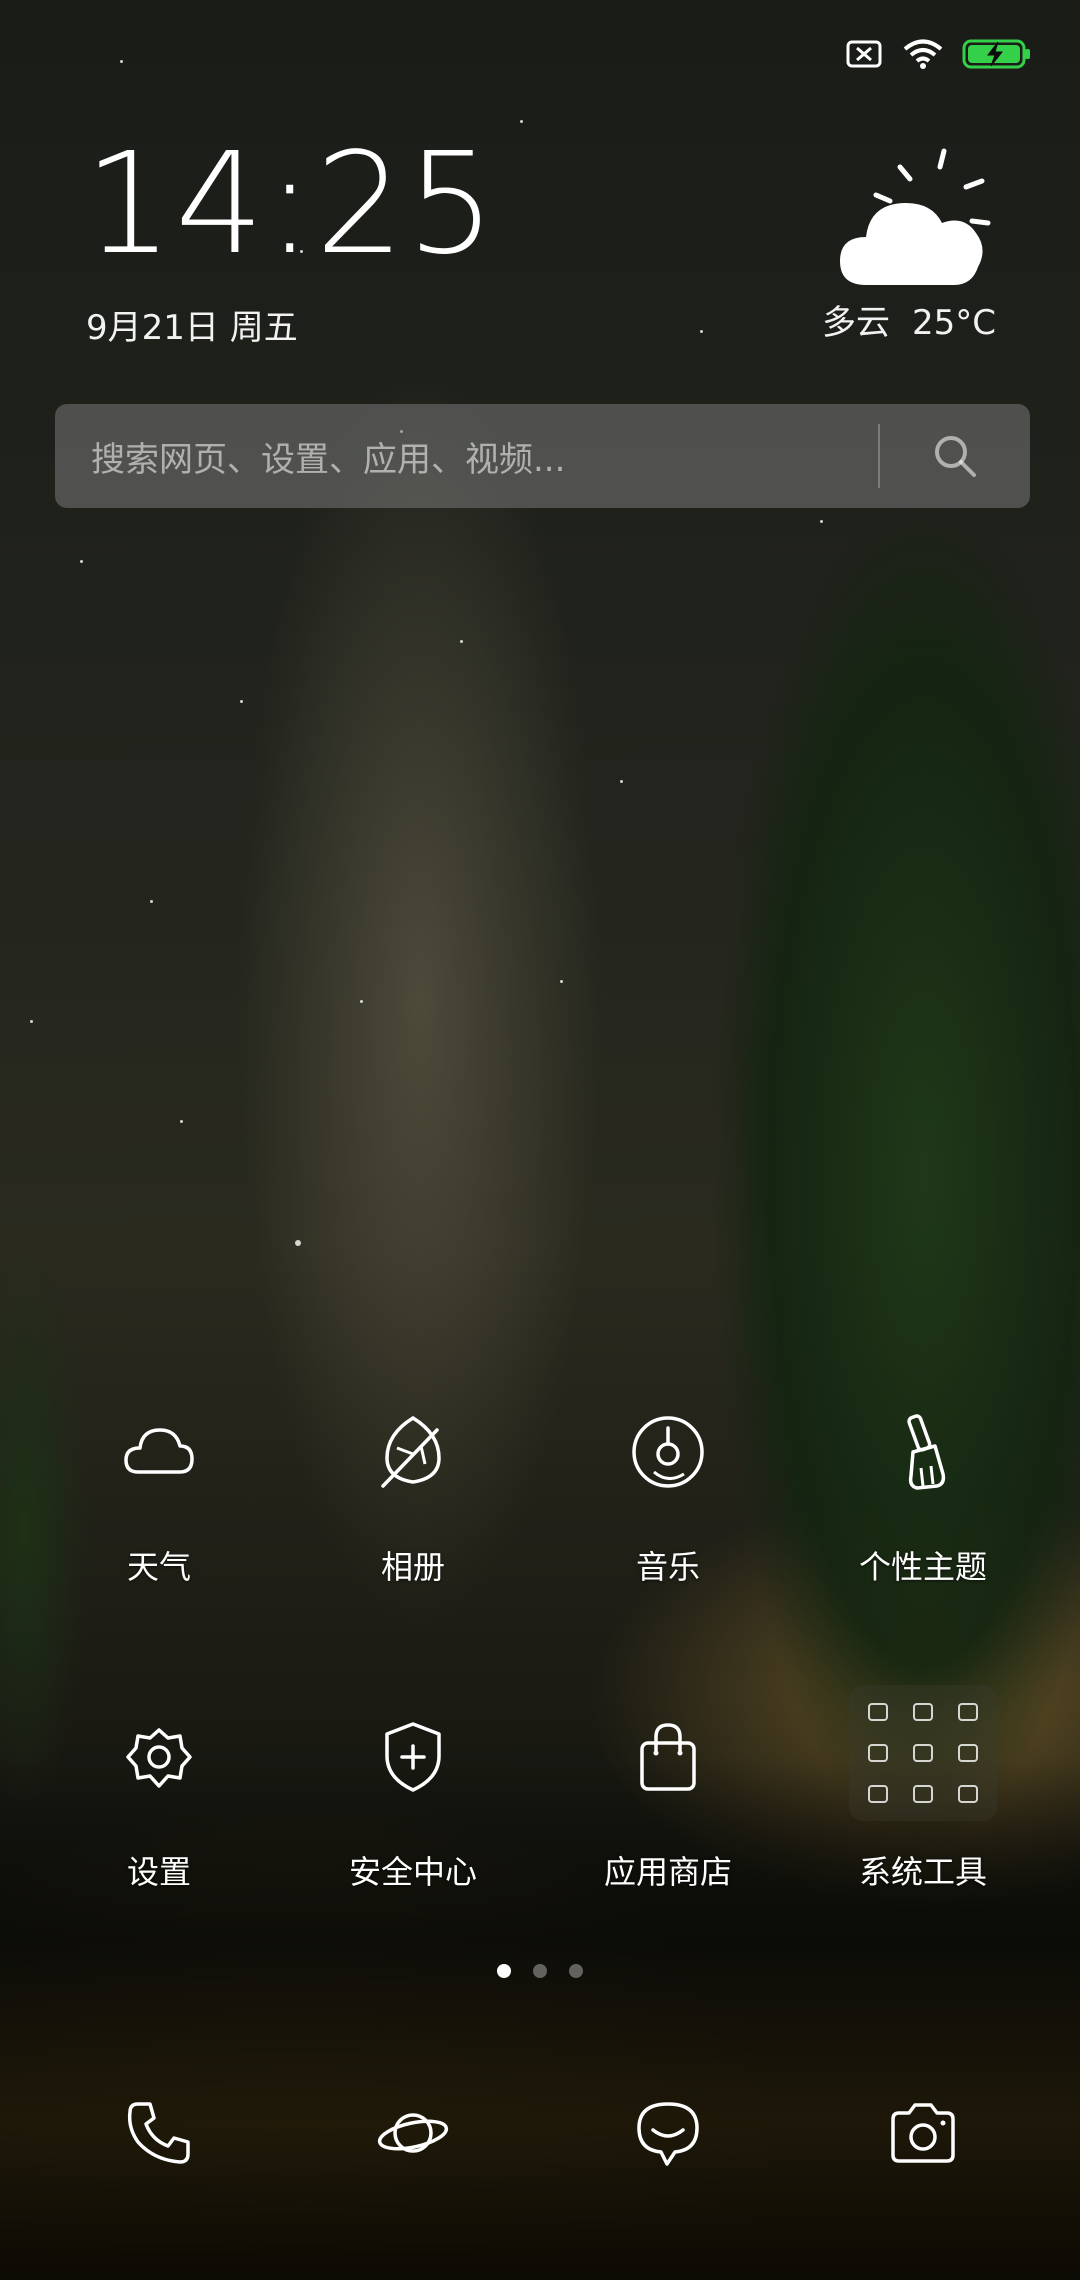  Describe the element at coordinates (953, 323) in the screenshot. I see `weather-temperature: 25°C` at that location.